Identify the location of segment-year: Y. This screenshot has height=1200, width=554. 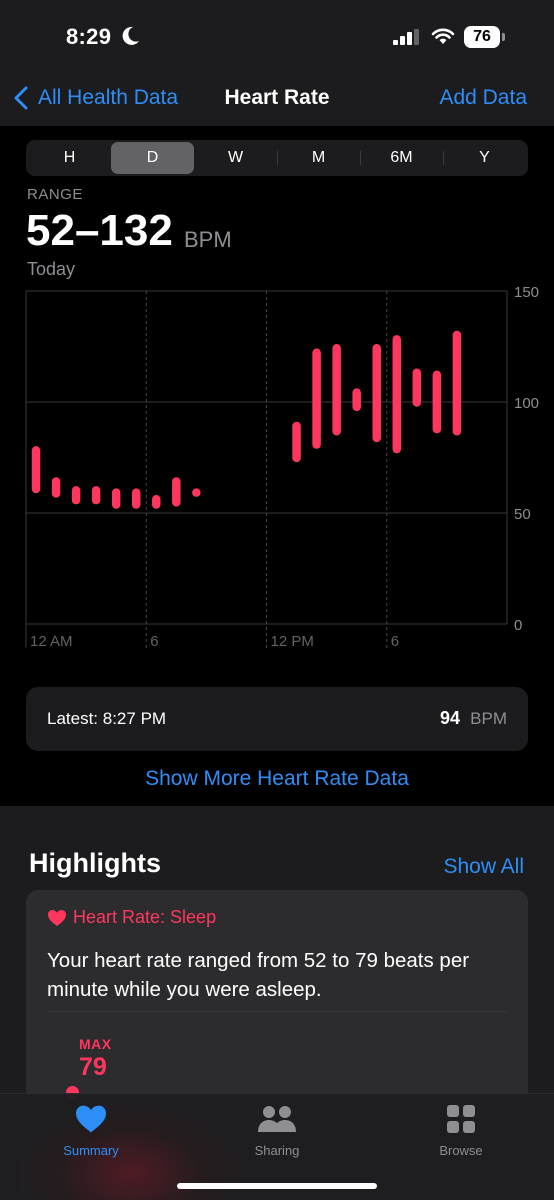
(484, 158).